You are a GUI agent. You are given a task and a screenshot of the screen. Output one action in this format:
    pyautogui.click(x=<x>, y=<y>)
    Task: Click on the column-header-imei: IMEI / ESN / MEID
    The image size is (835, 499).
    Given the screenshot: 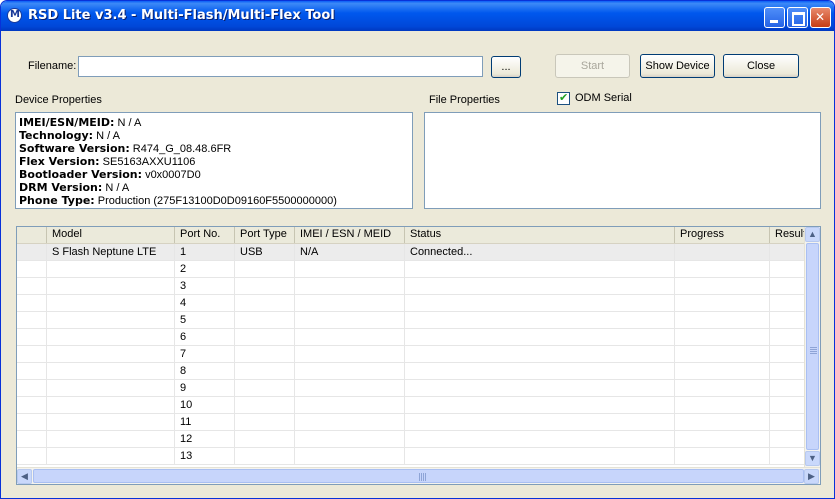 What is the action you would take?
    pyautogui.click(x=350, y=235)
    